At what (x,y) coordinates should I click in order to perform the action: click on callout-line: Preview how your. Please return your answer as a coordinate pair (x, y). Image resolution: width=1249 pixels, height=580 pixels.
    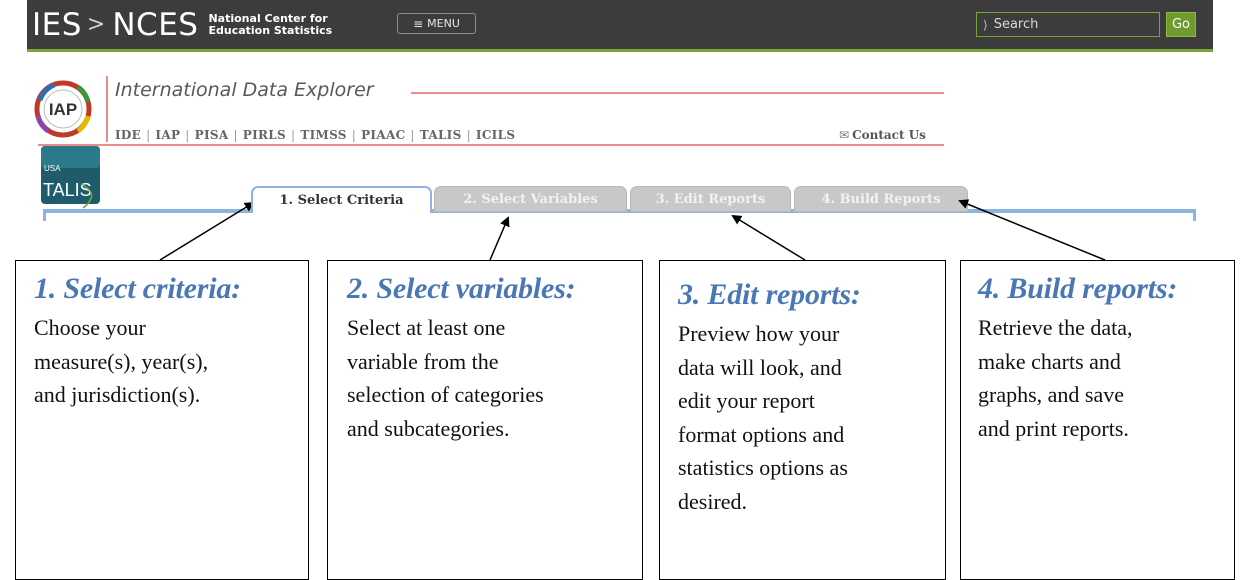
    Looking at the image, I should click on (759, 333).